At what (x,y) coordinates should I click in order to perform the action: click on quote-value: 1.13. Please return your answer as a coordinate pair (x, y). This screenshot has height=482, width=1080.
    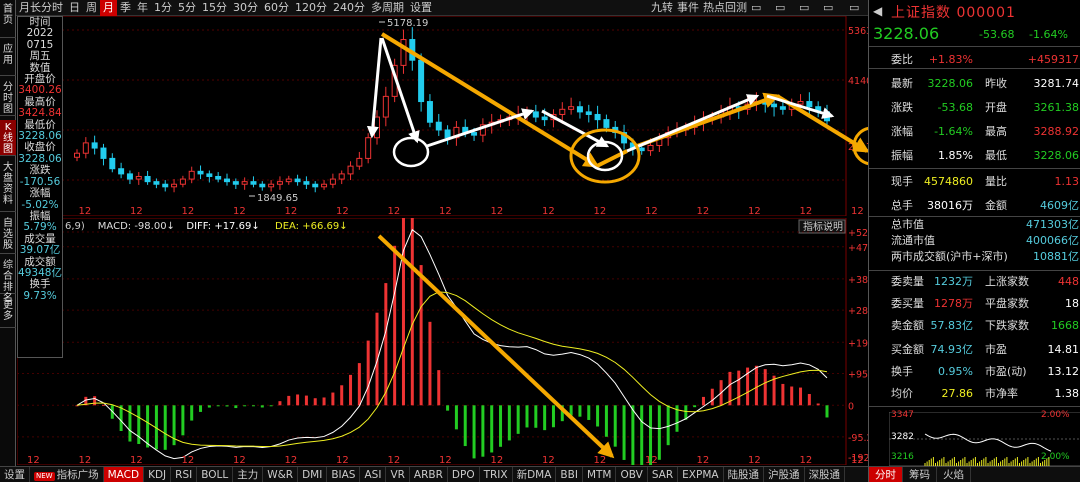
    Looking at the image, I should click on (1067, 181).